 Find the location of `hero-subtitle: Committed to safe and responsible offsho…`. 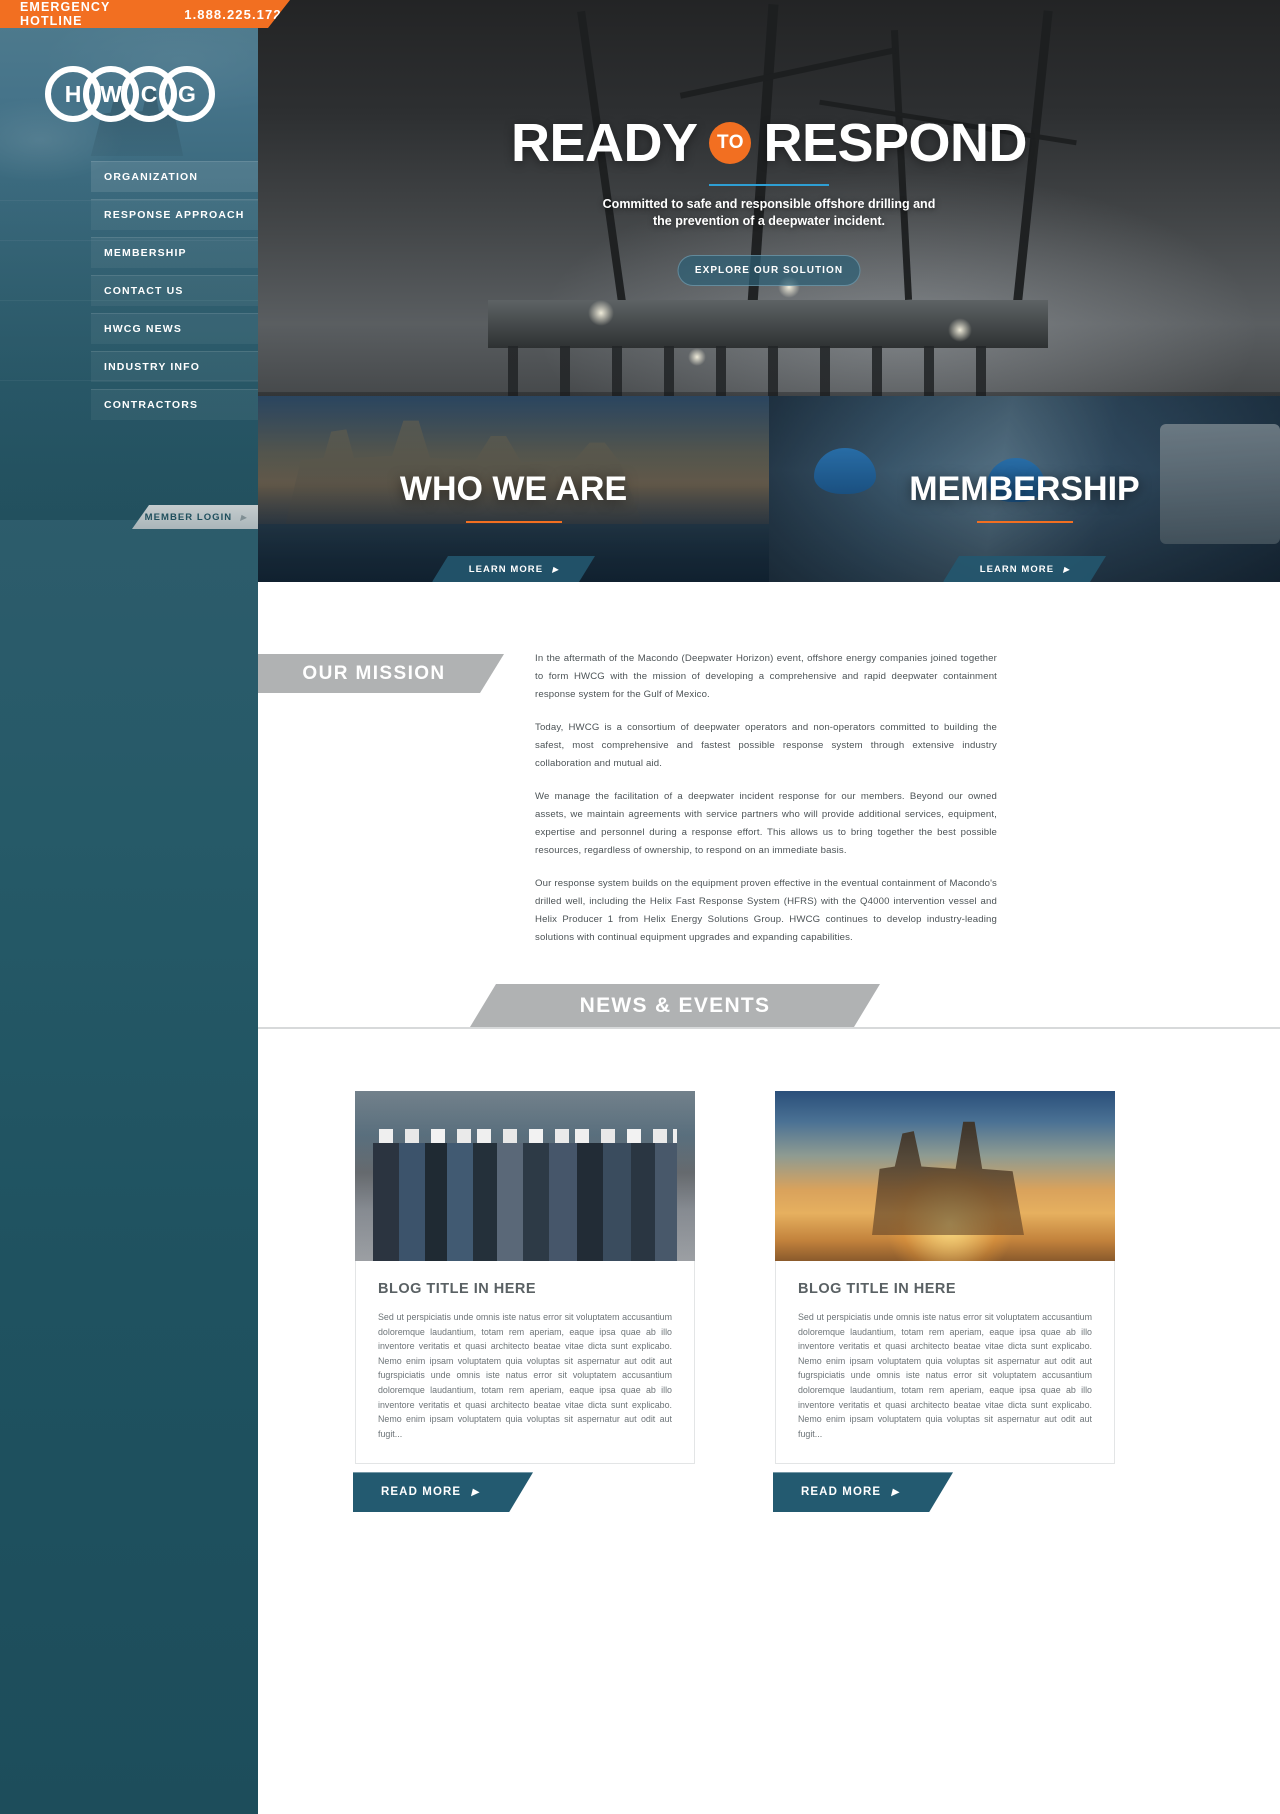

hero-subtitle: Committed to safe and responsible offsho… is located at coordinates (769, 212).